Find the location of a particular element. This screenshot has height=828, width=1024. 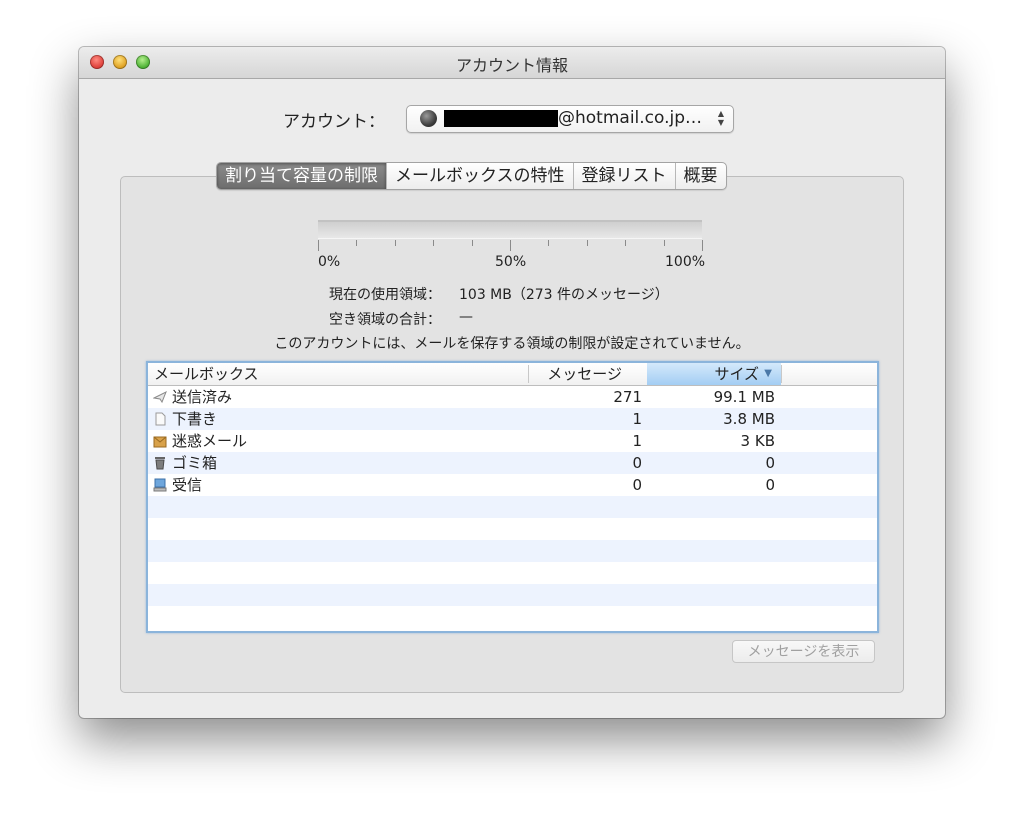

mailbox-name: 受信 is located at coordinates (187, 485).